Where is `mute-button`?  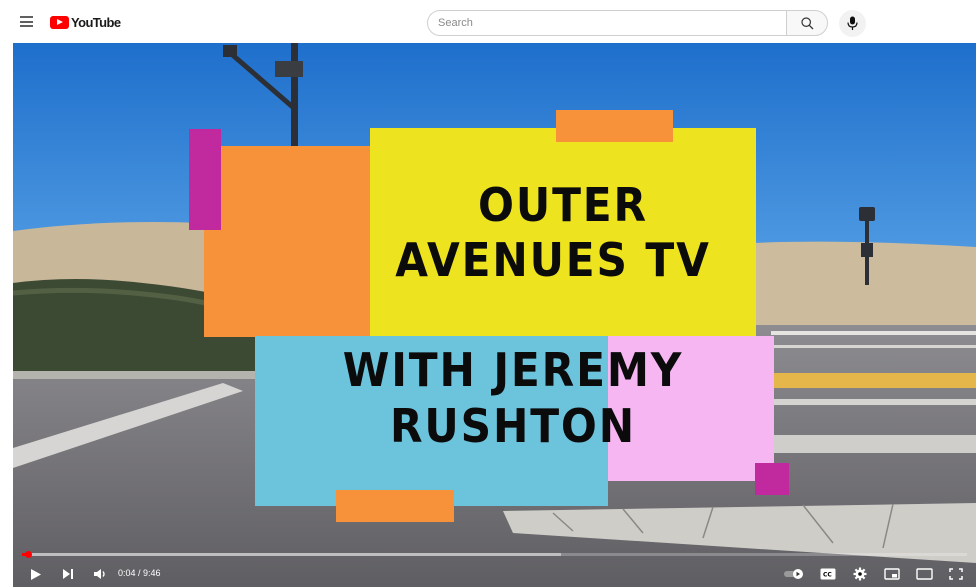 mute-button is located at coordinates (100, 574).